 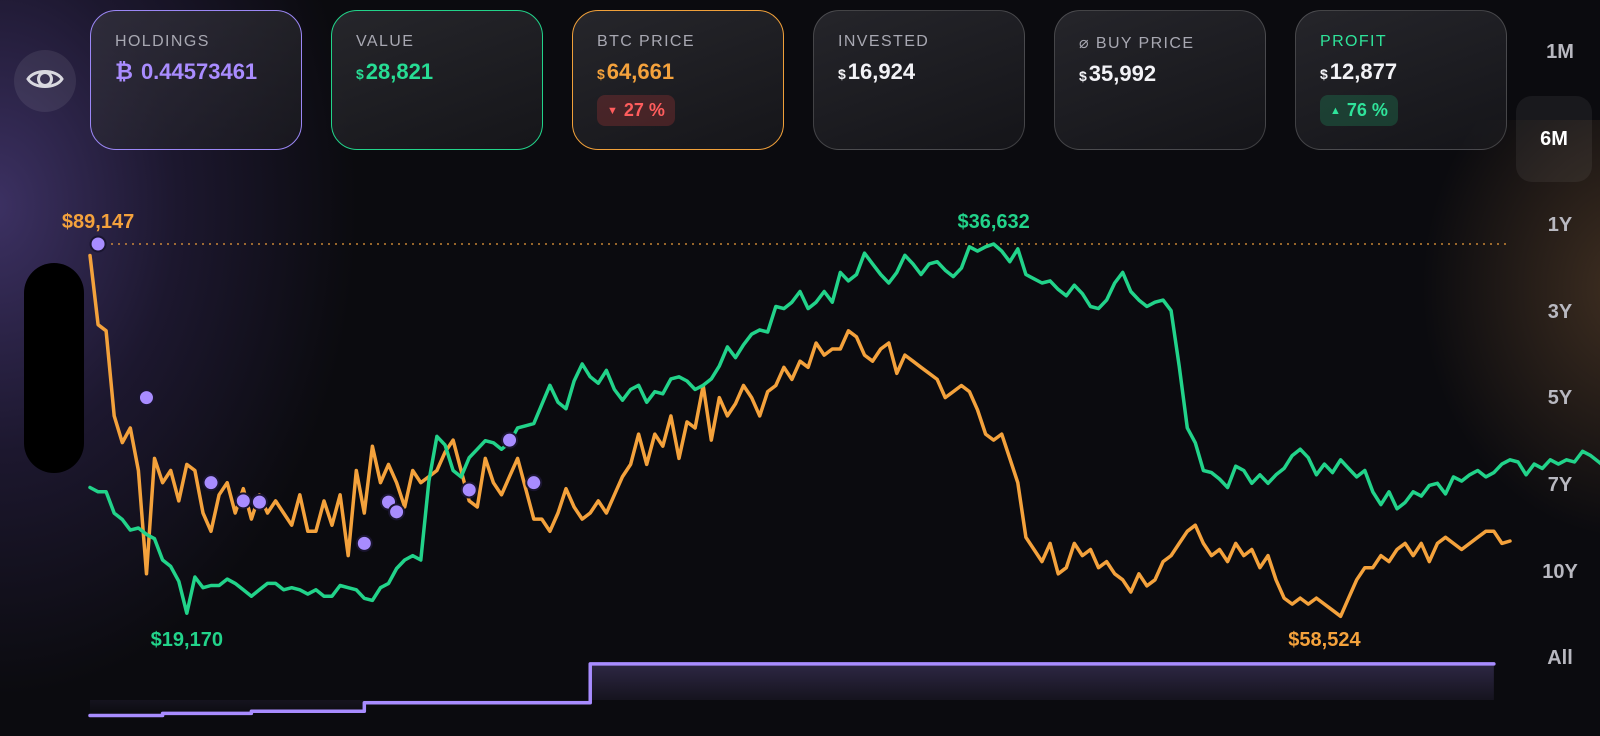 I want to click on annotation-label: $36,632, so click(x=993, y=222).